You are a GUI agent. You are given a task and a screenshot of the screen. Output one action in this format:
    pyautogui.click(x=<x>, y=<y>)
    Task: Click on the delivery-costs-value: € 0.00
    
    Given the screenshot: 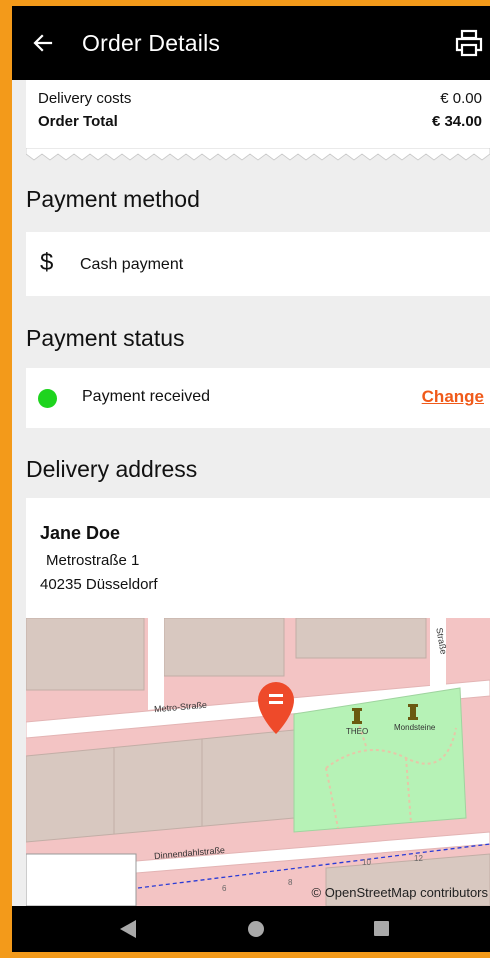 What is the action you would take?
    pyautogui.click(x=461, y=98)
    